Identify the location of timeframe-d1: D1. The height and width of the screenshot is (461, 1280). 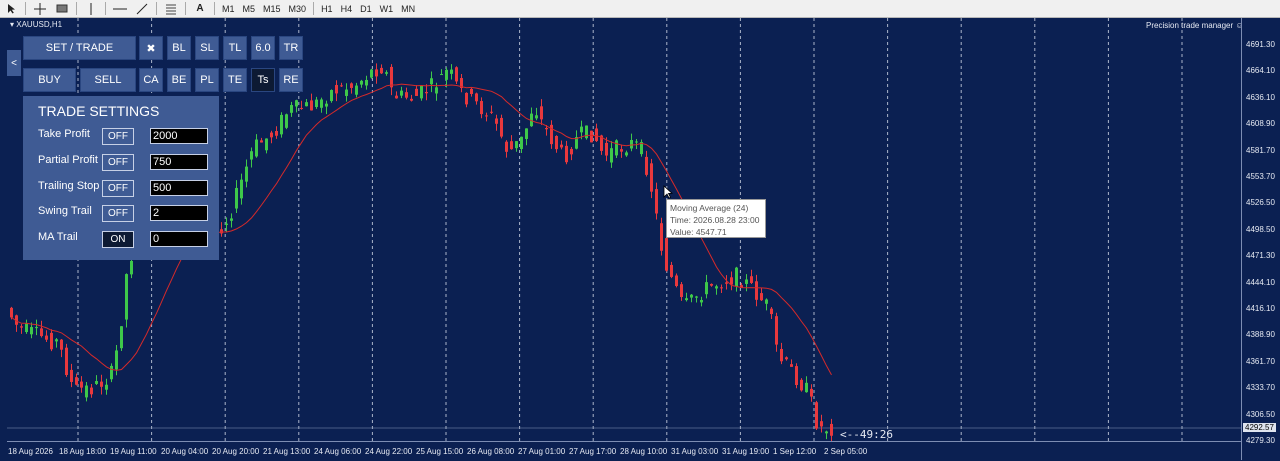
(366, 9).